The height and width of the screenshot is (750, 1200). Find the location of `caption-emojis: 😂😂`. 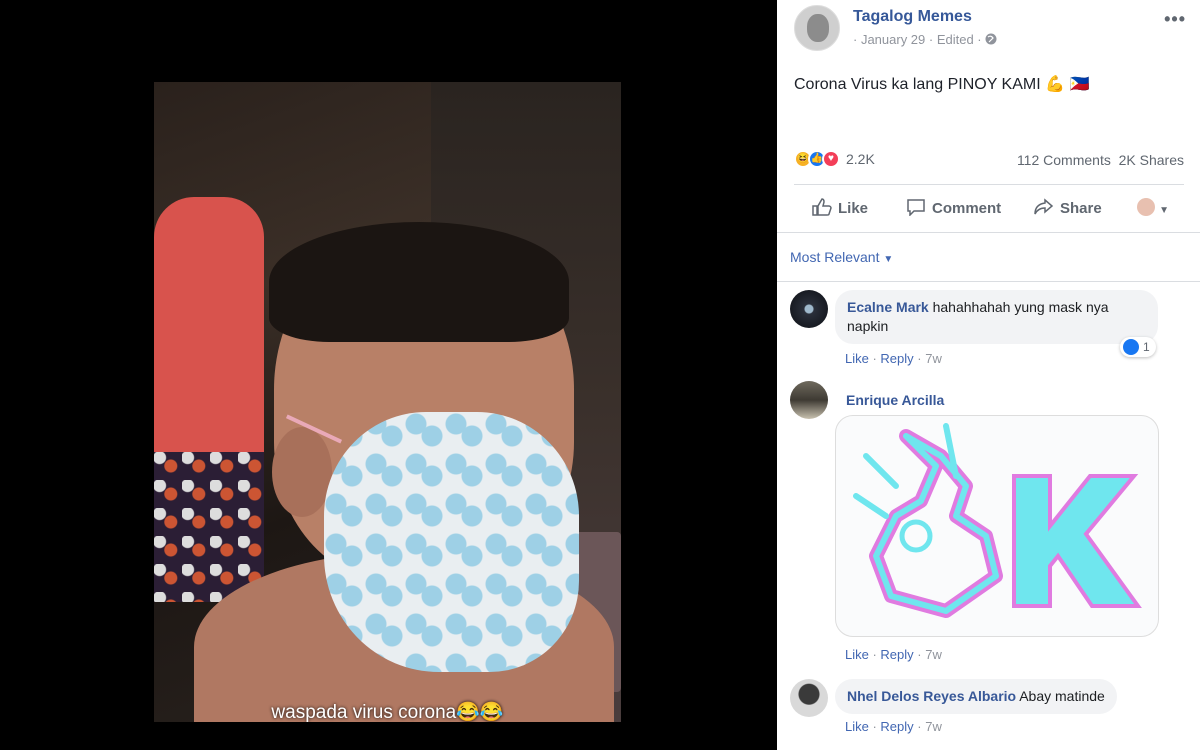

caption-emojis: 😂😂 is located at coordinates (480, 712).